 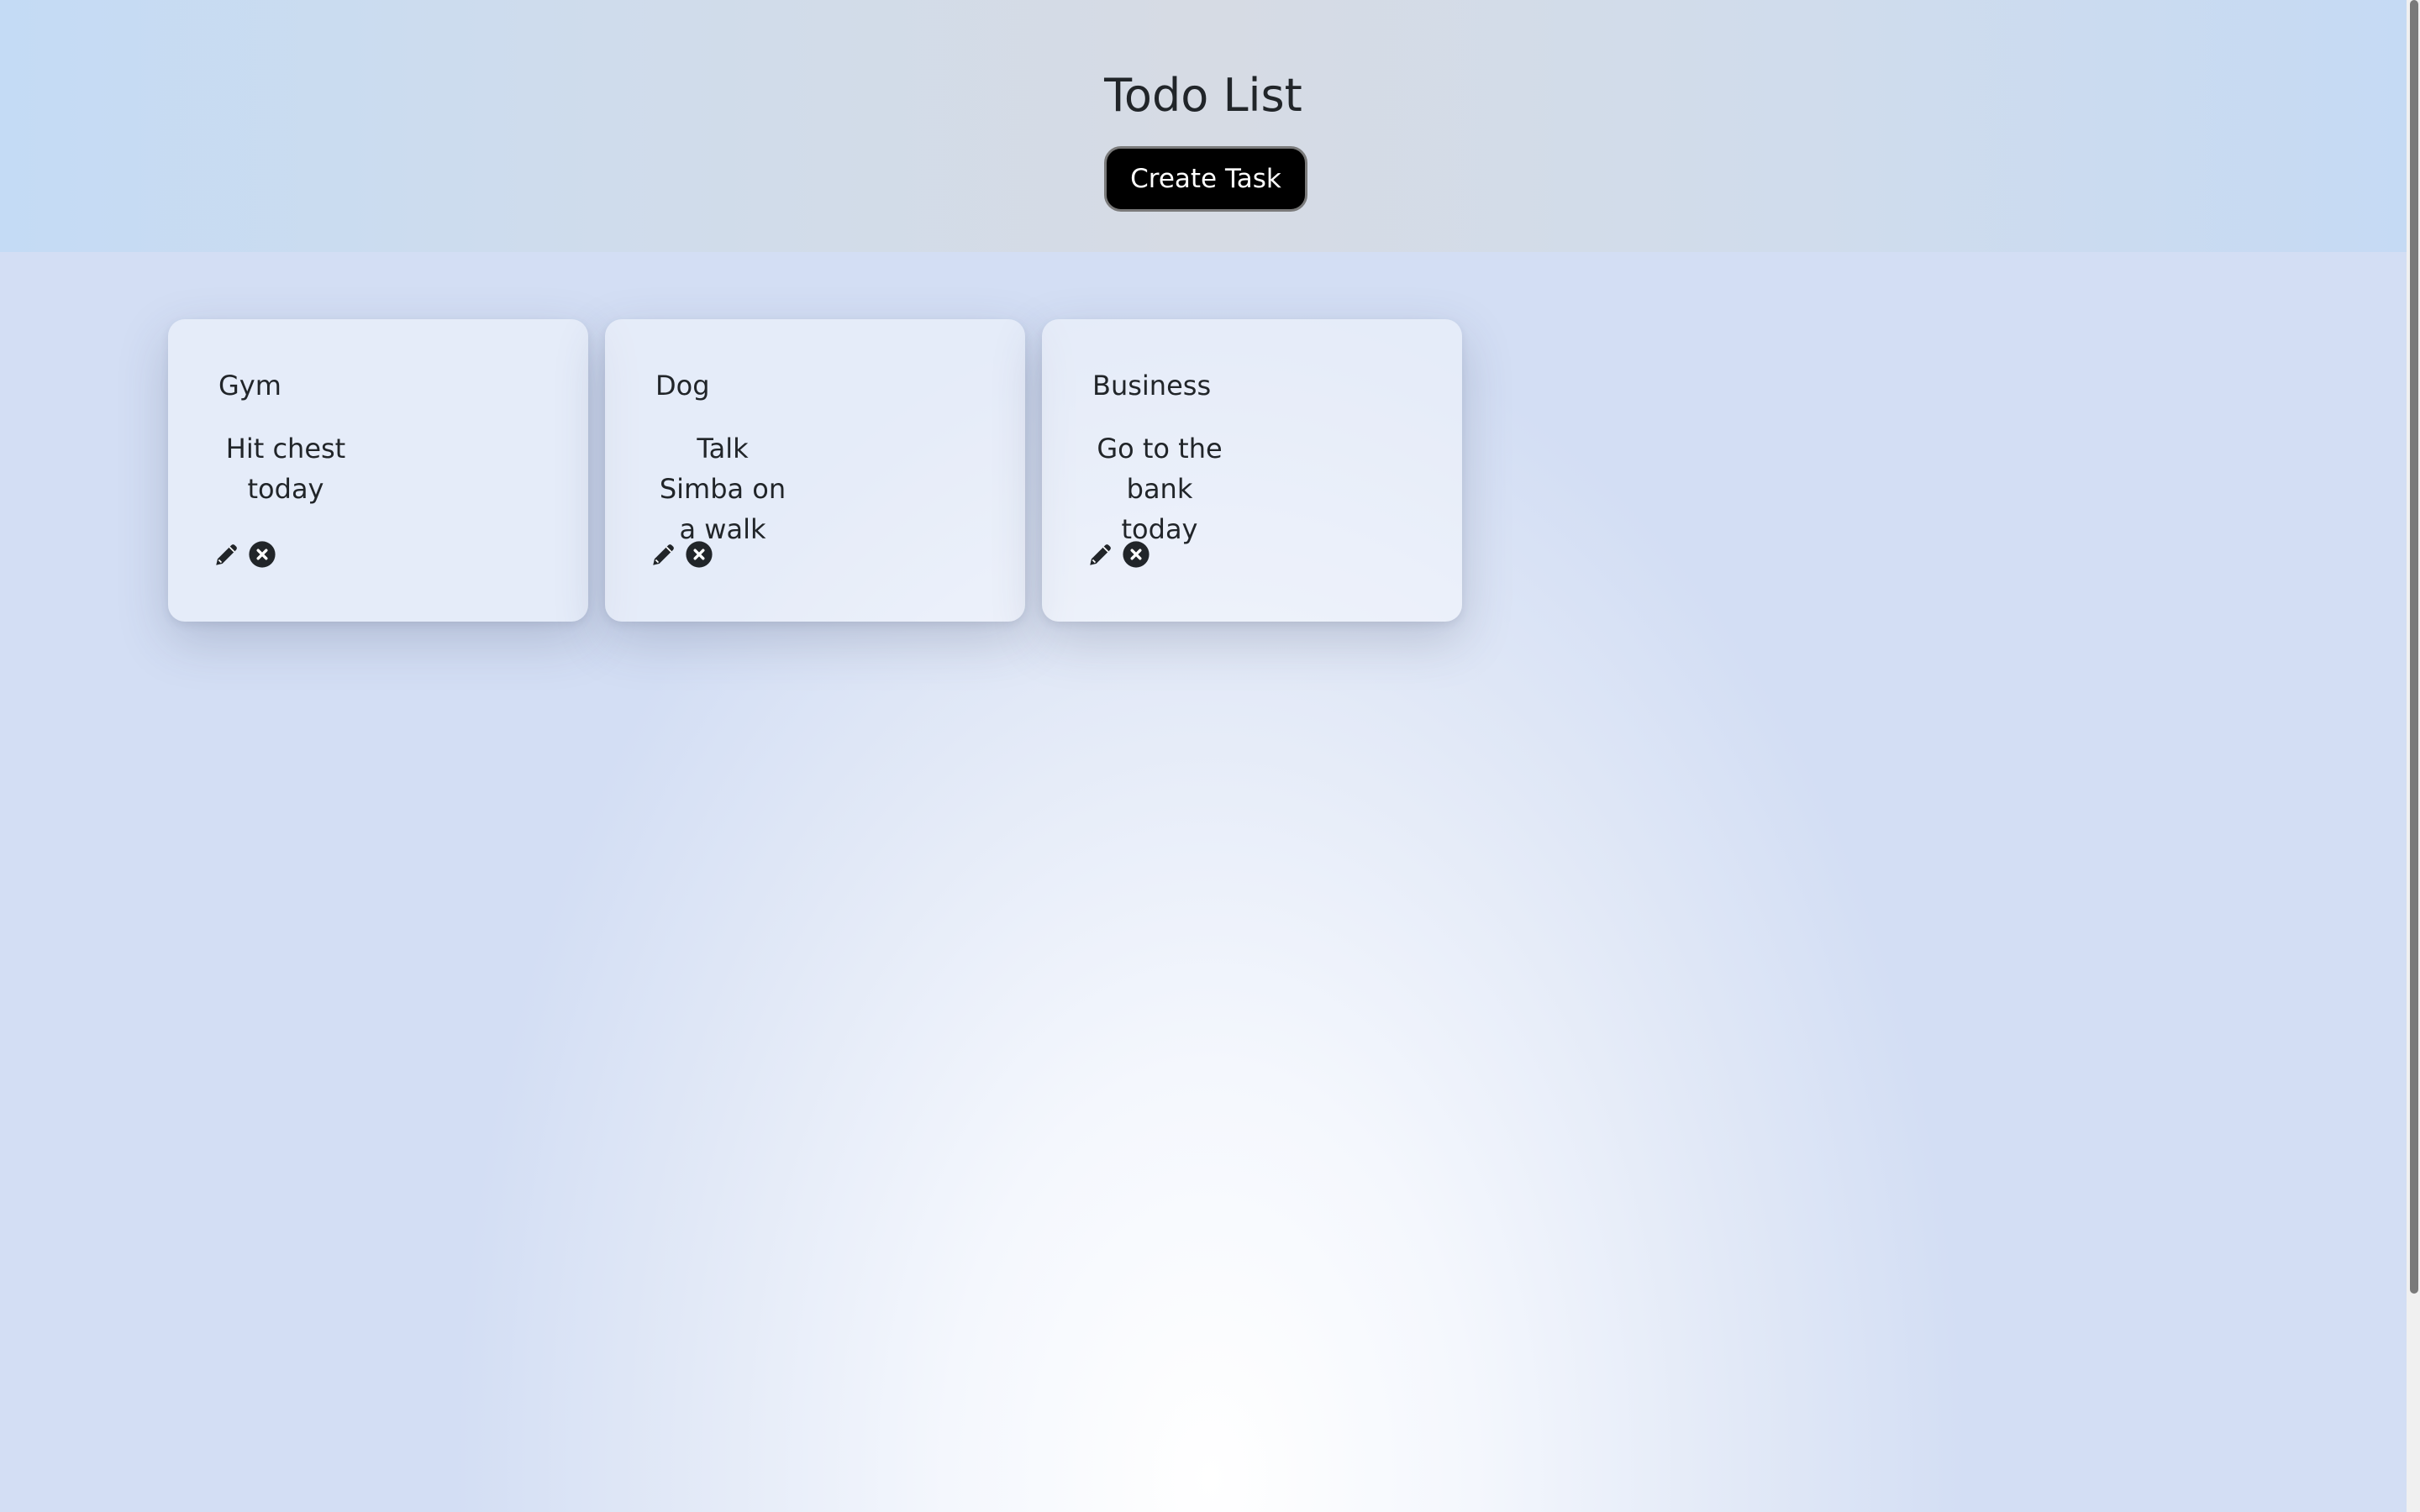 I want to click on task-card: Business Go to the bank today, so click(x=1252, y=470).